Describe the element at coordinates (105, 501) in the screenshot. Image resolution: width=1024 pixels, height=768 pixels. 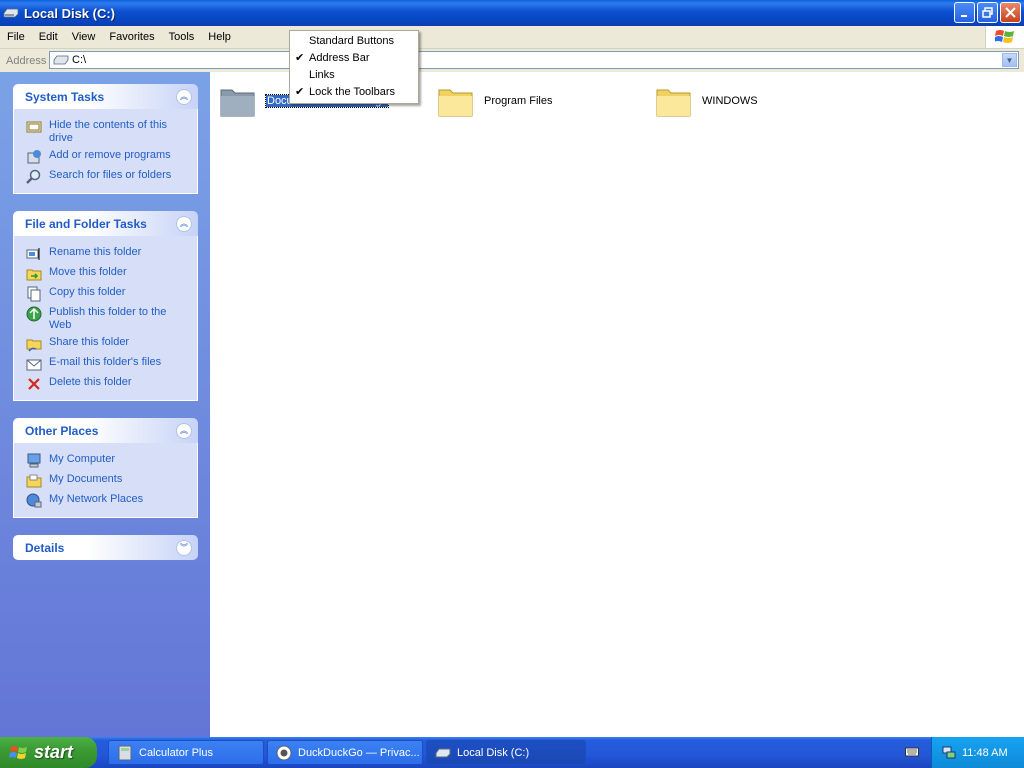
I see `place-network-places: My Network Places` at that location.